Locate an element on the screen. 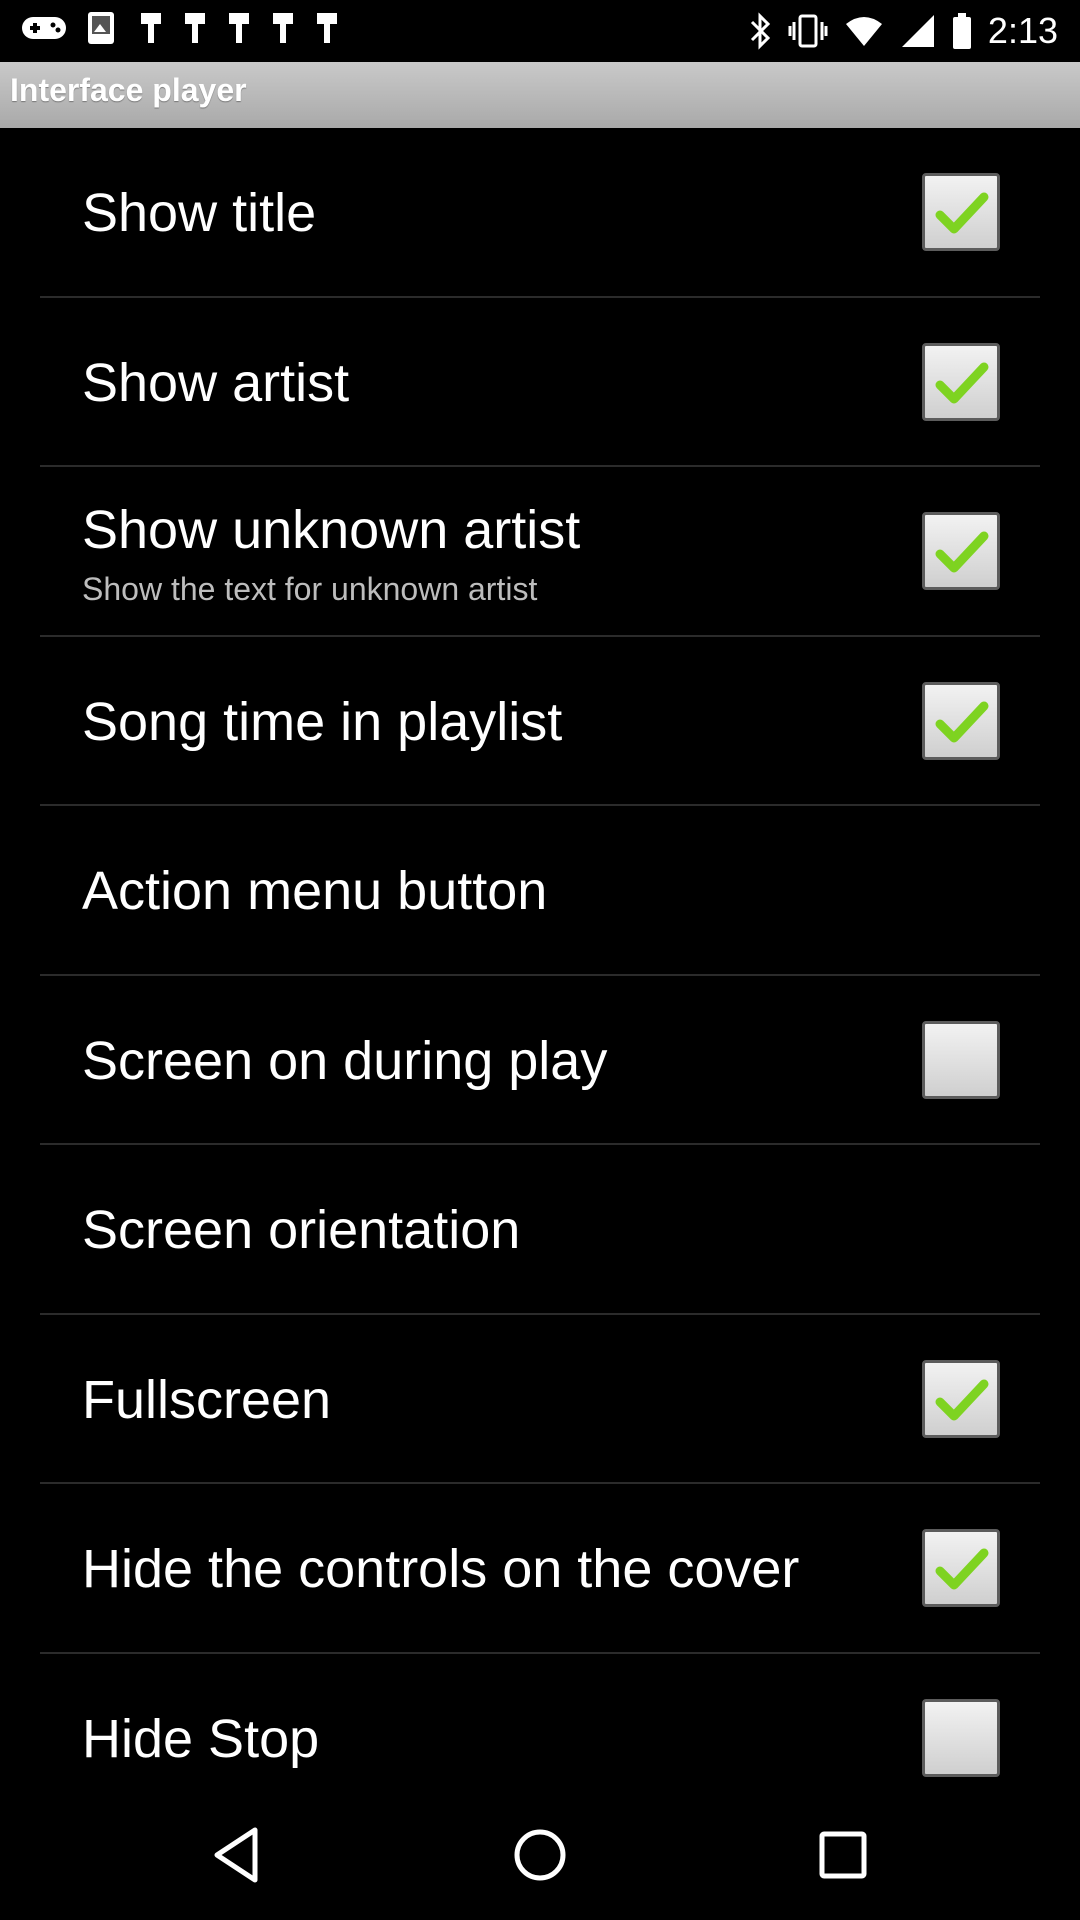  setting-label: Screen on during play is located at coordinates (345, 1060).